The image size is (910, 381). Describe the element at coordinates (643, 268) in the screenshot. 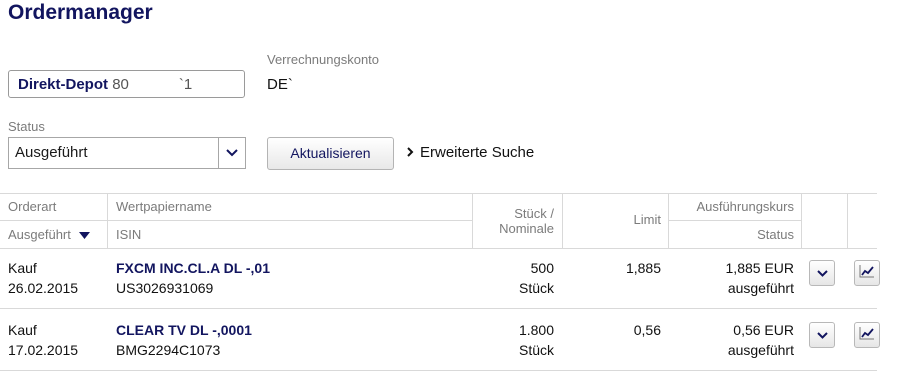

I see `row-limit: 1,885` at that location.